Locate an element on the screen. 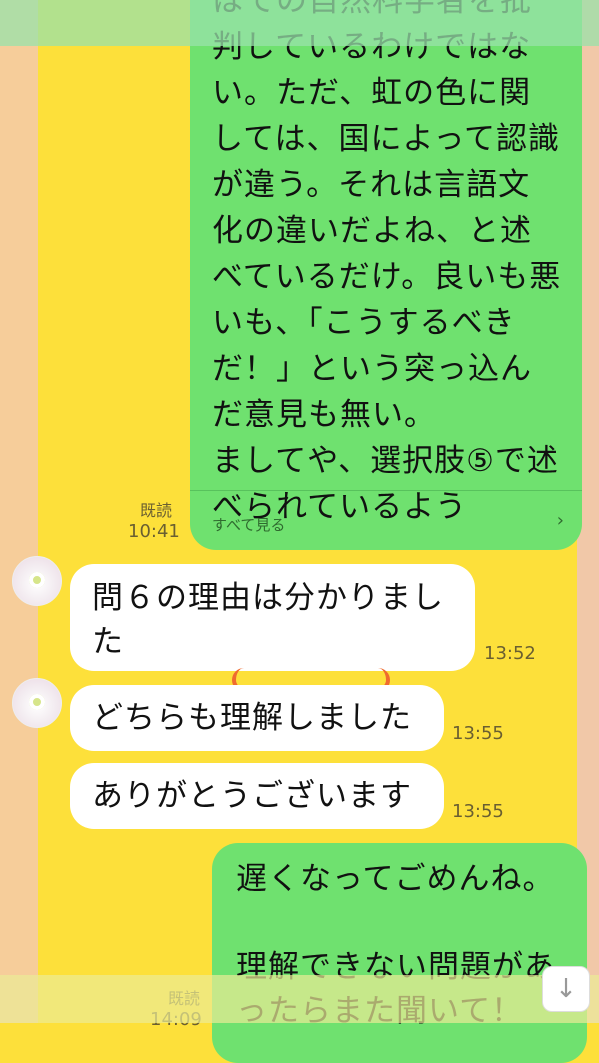  top-overlay is located at coordinates (299, 23).